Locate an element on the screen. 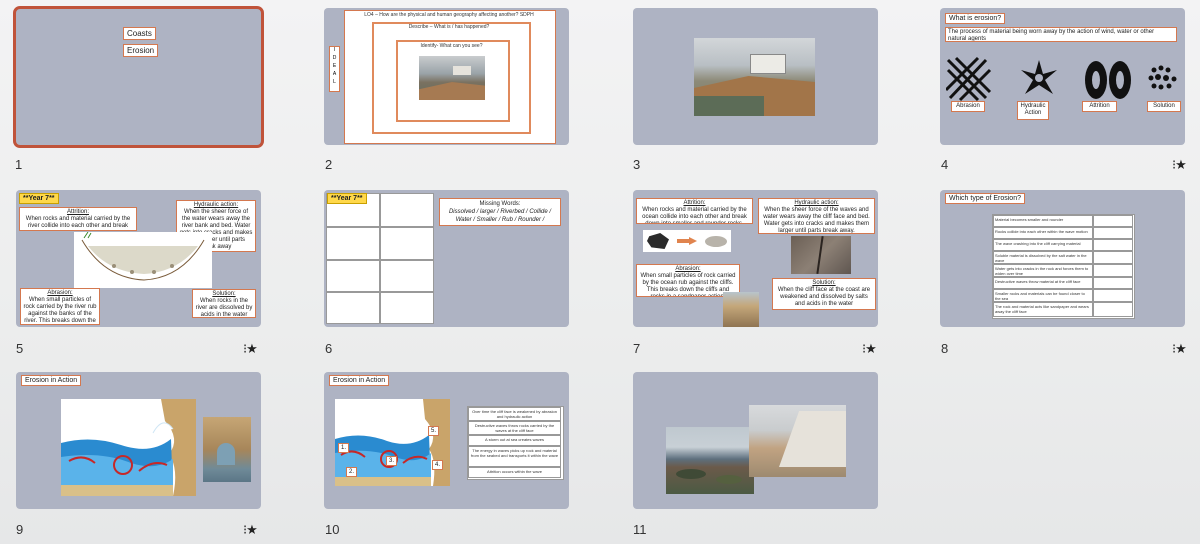 The height and width of the screenshot is (544, 1200). abrasion-icon is located at coordinates (969, 79).